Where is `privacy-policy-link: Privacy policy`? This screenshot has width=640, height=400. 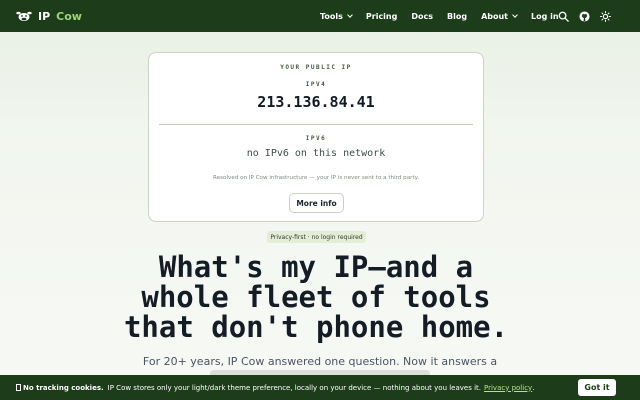
privacy-policy-link: Privacy policy is located at coordinates (508, 388).